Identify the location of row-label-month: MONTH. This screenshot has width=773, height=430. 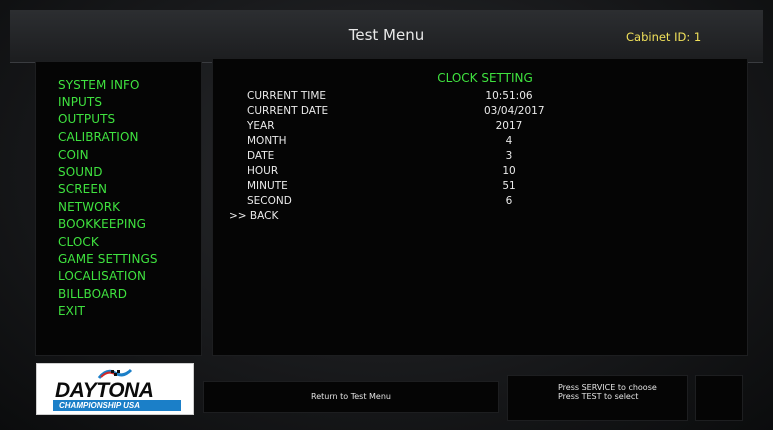
(267, 141).